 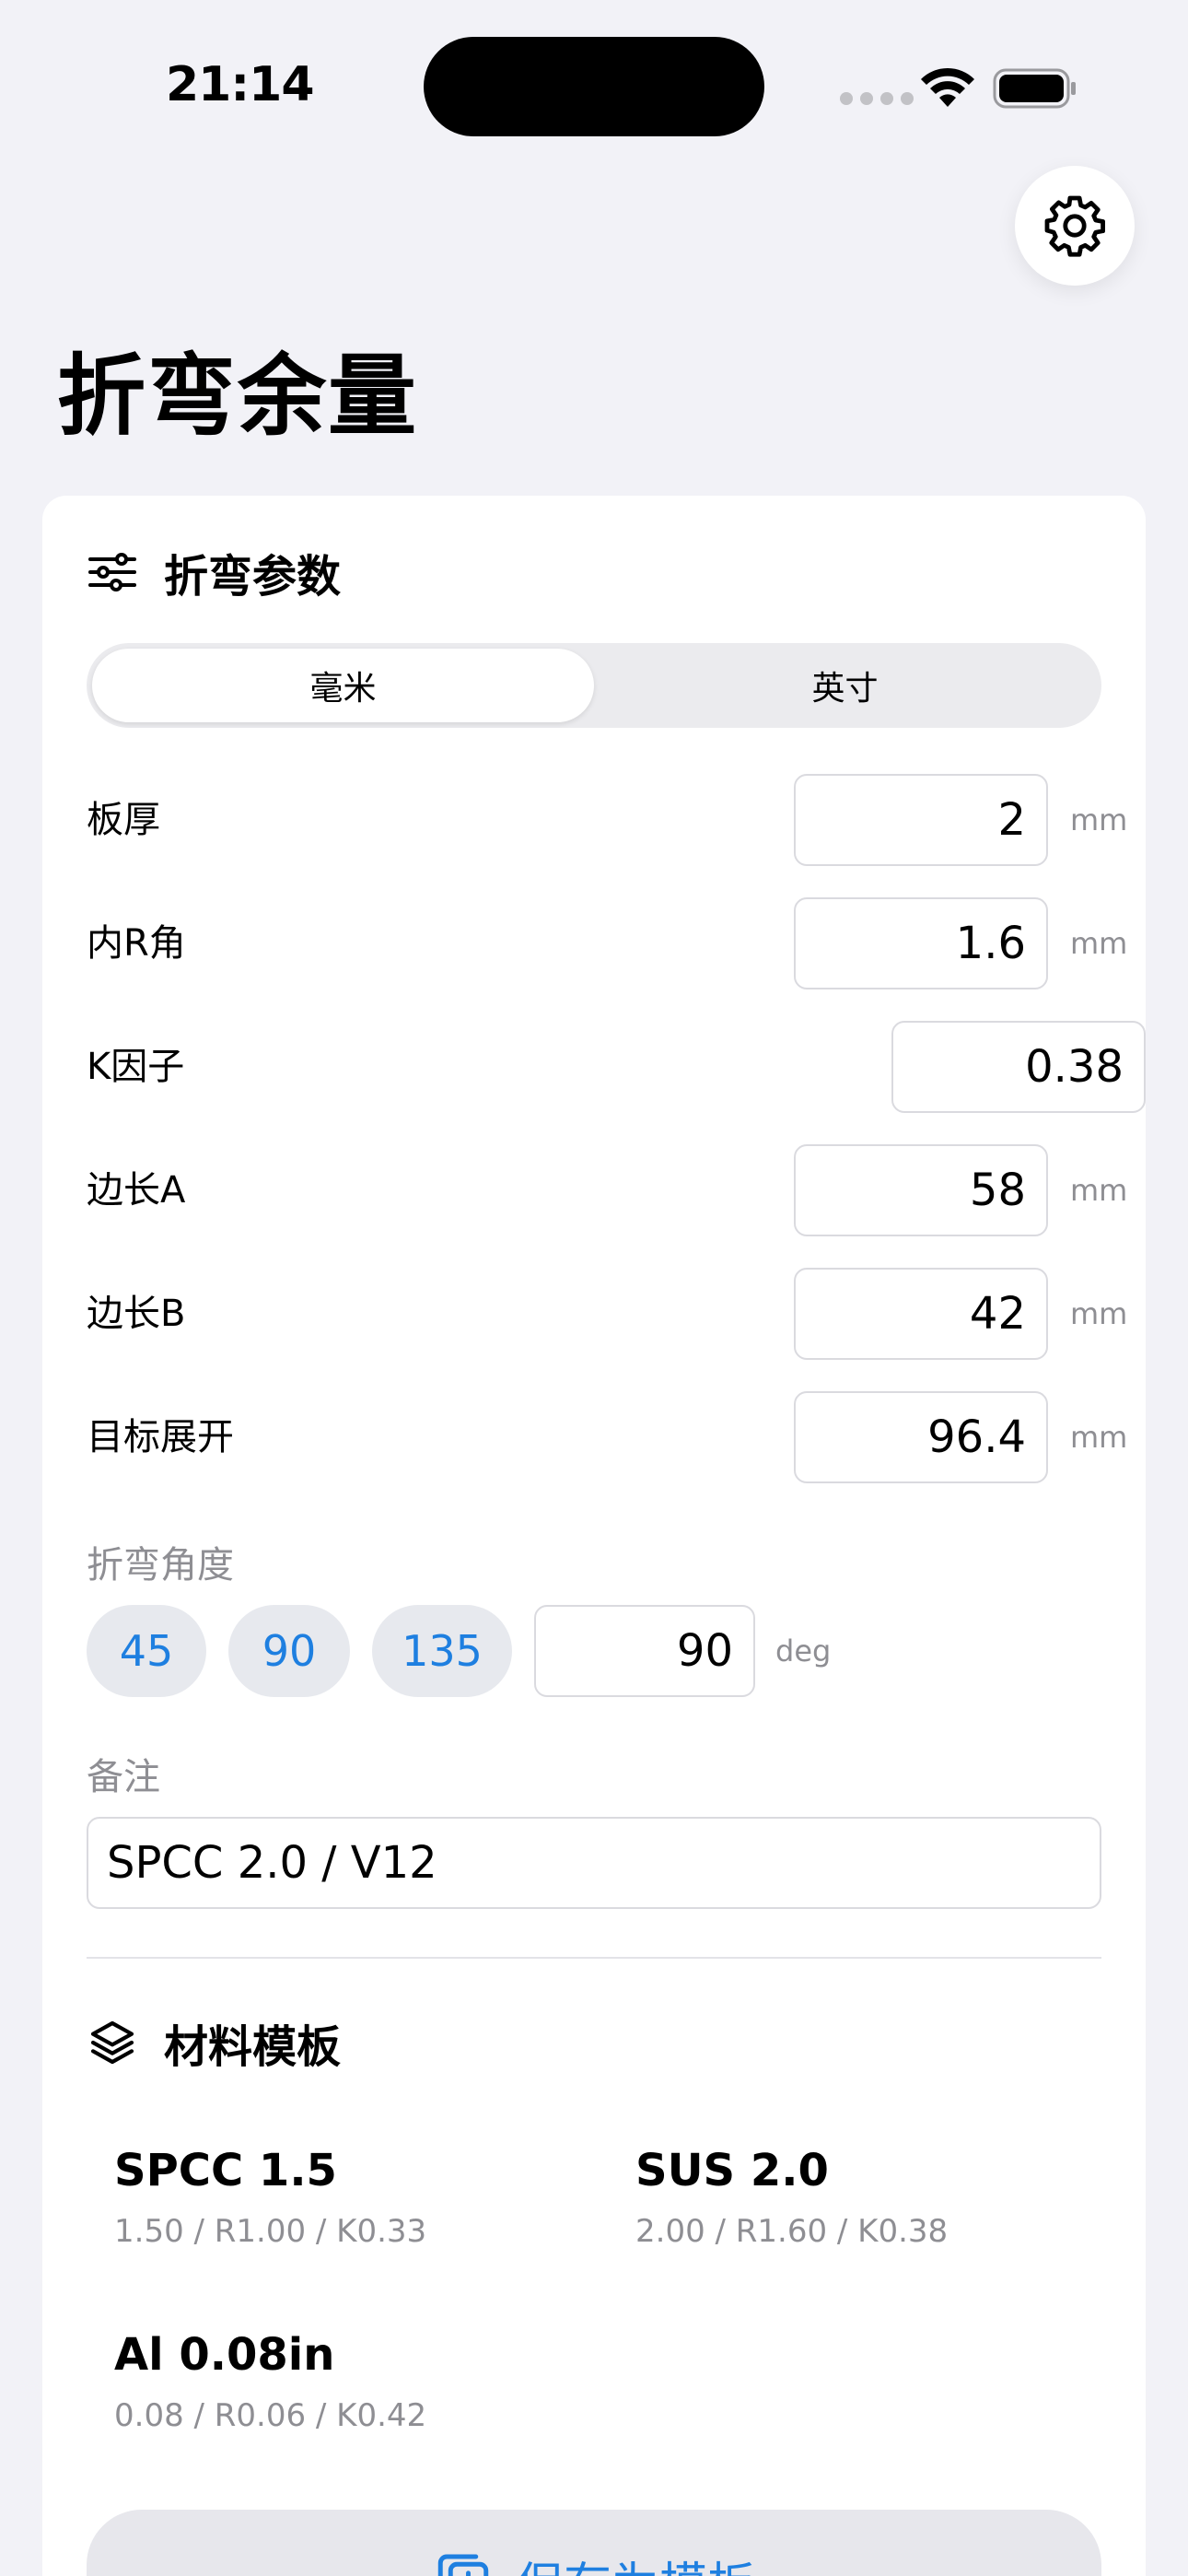 I want to click on field-label: 目标展开, so click(x=160, y=1437).